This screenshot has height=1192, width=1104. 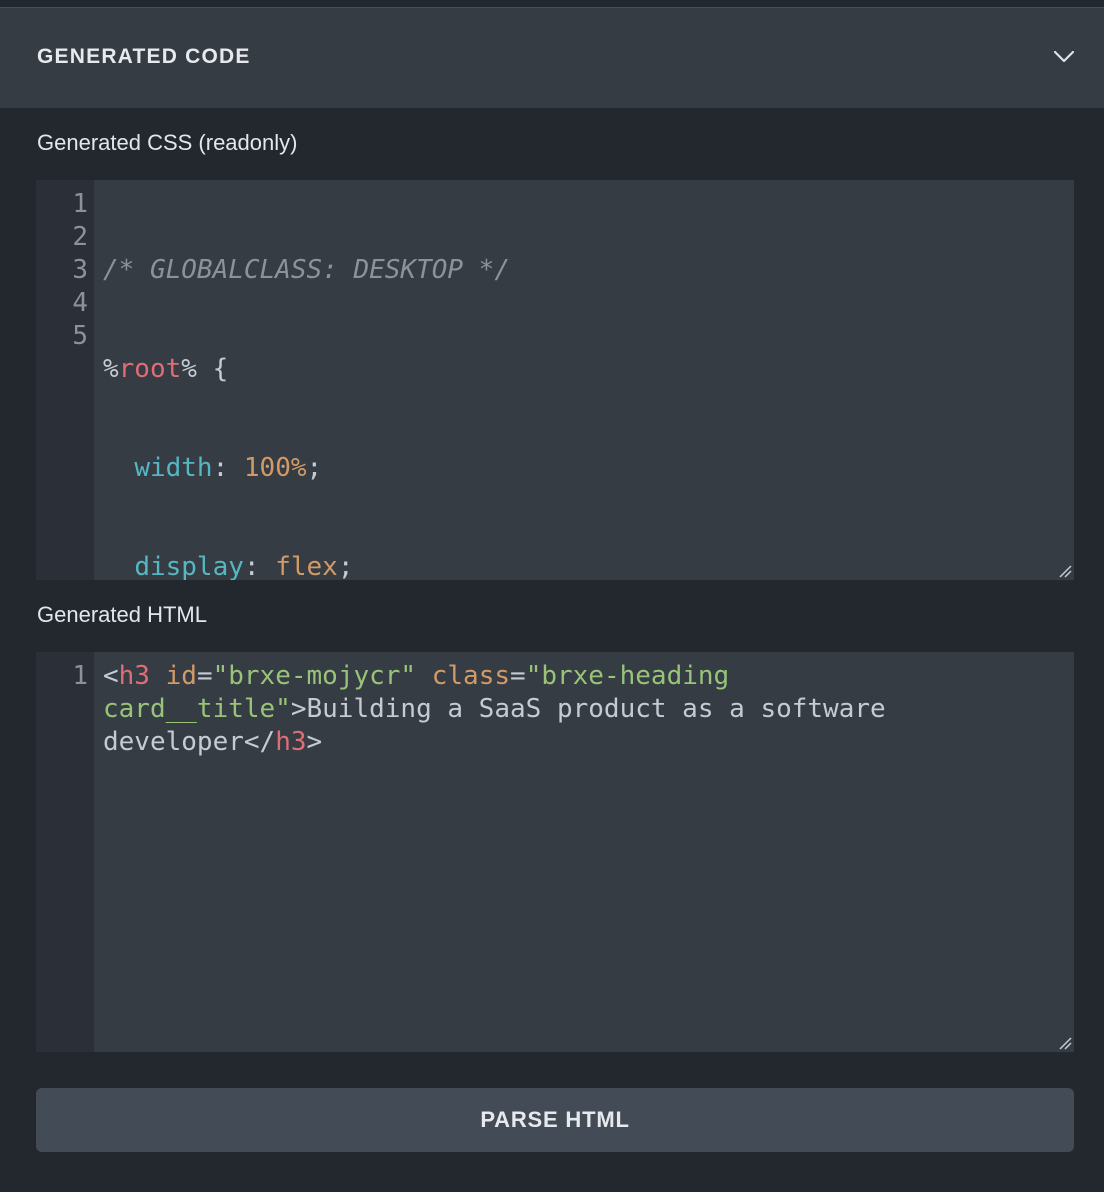 I want to click on chevron-down-icon, so click(x=1064, y=56).